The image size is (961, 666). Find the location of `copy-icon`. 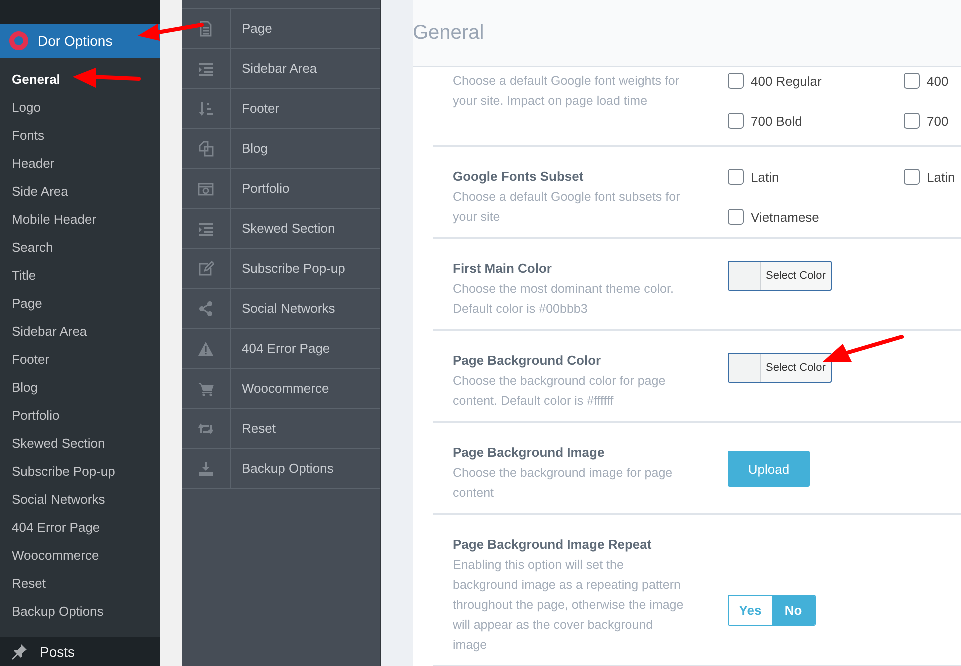

copy-icon is located at coordinates (206, 148).